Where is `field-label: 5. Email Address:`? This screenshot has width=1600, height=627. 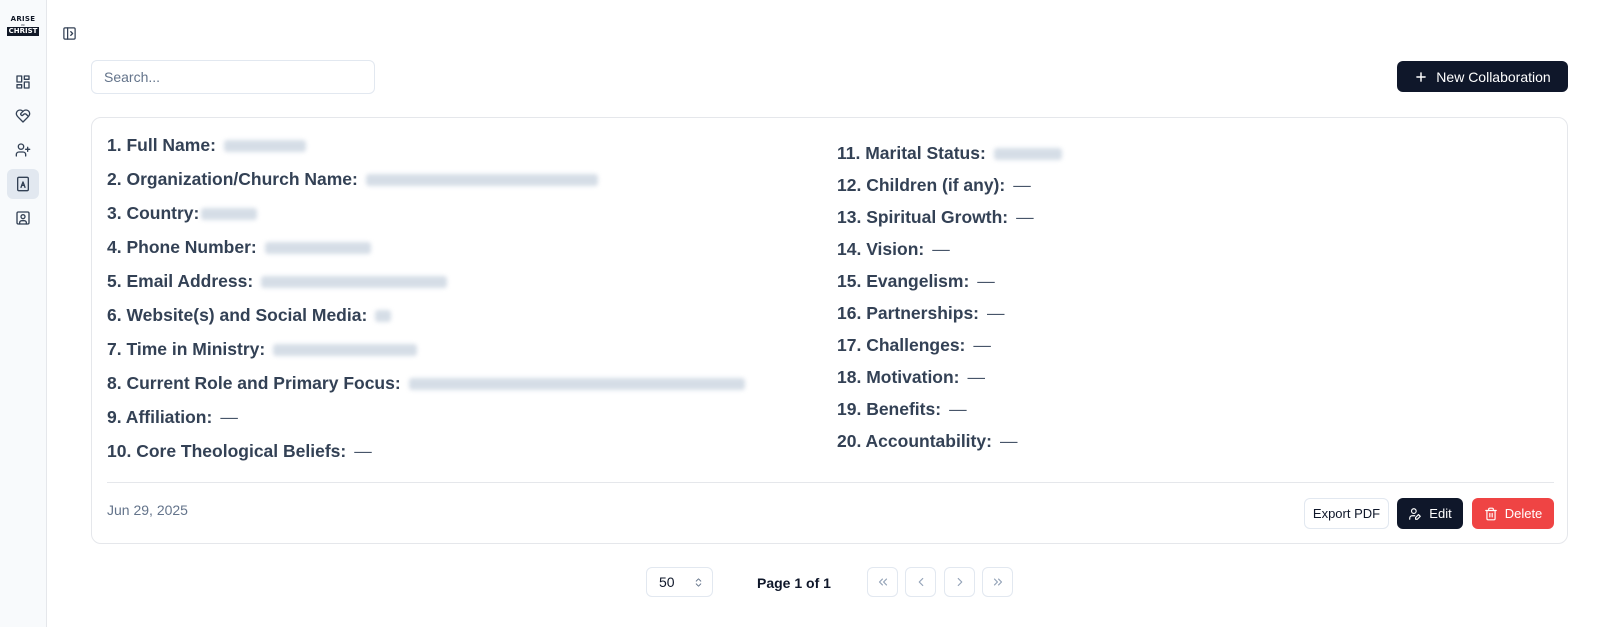 field-label: 5. Email Address: is located at coordinates (180, 281).